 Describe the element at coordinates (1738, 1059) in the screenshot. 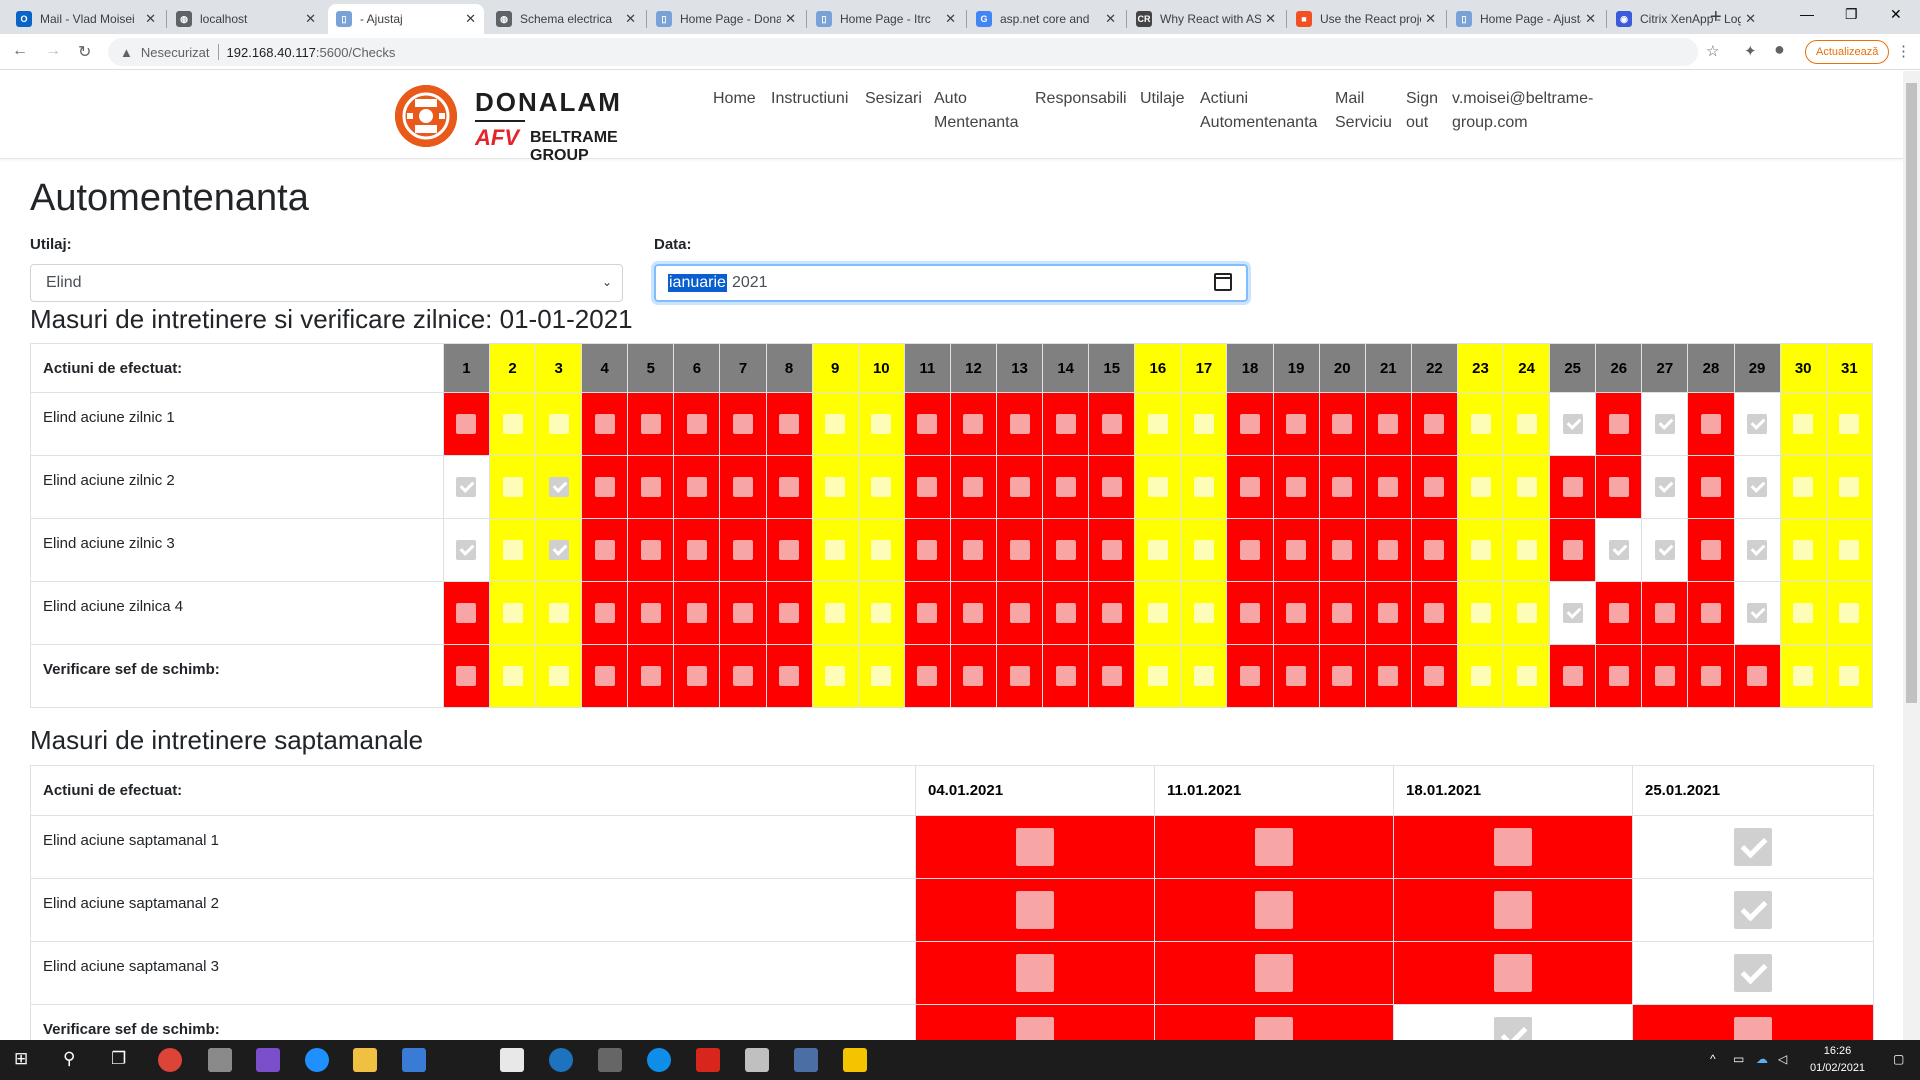

I see `tray-network-icon: ▭` at that location.